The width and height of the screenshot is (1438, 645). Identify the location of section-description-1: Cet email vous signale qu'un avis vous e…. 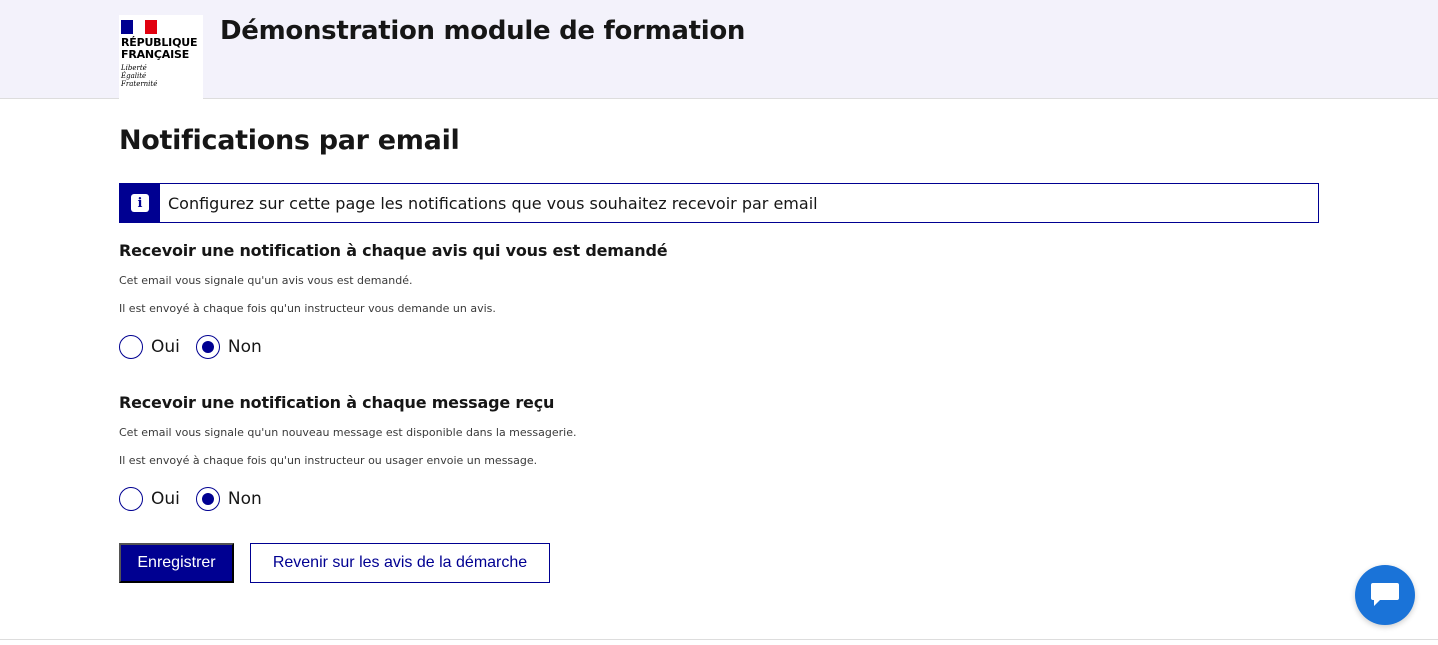
(266, 280).